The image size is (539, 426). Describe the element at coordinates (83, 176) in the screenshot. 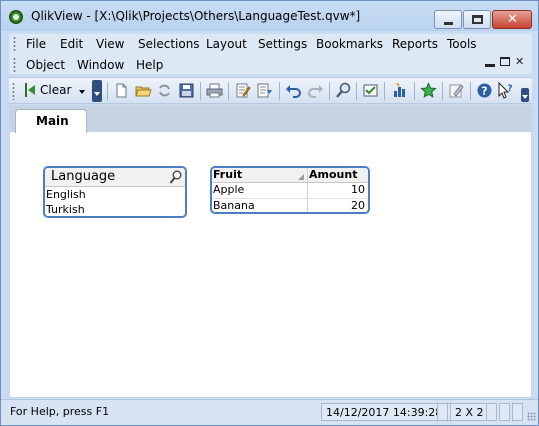

I see `listbox-title: Language` at that location.